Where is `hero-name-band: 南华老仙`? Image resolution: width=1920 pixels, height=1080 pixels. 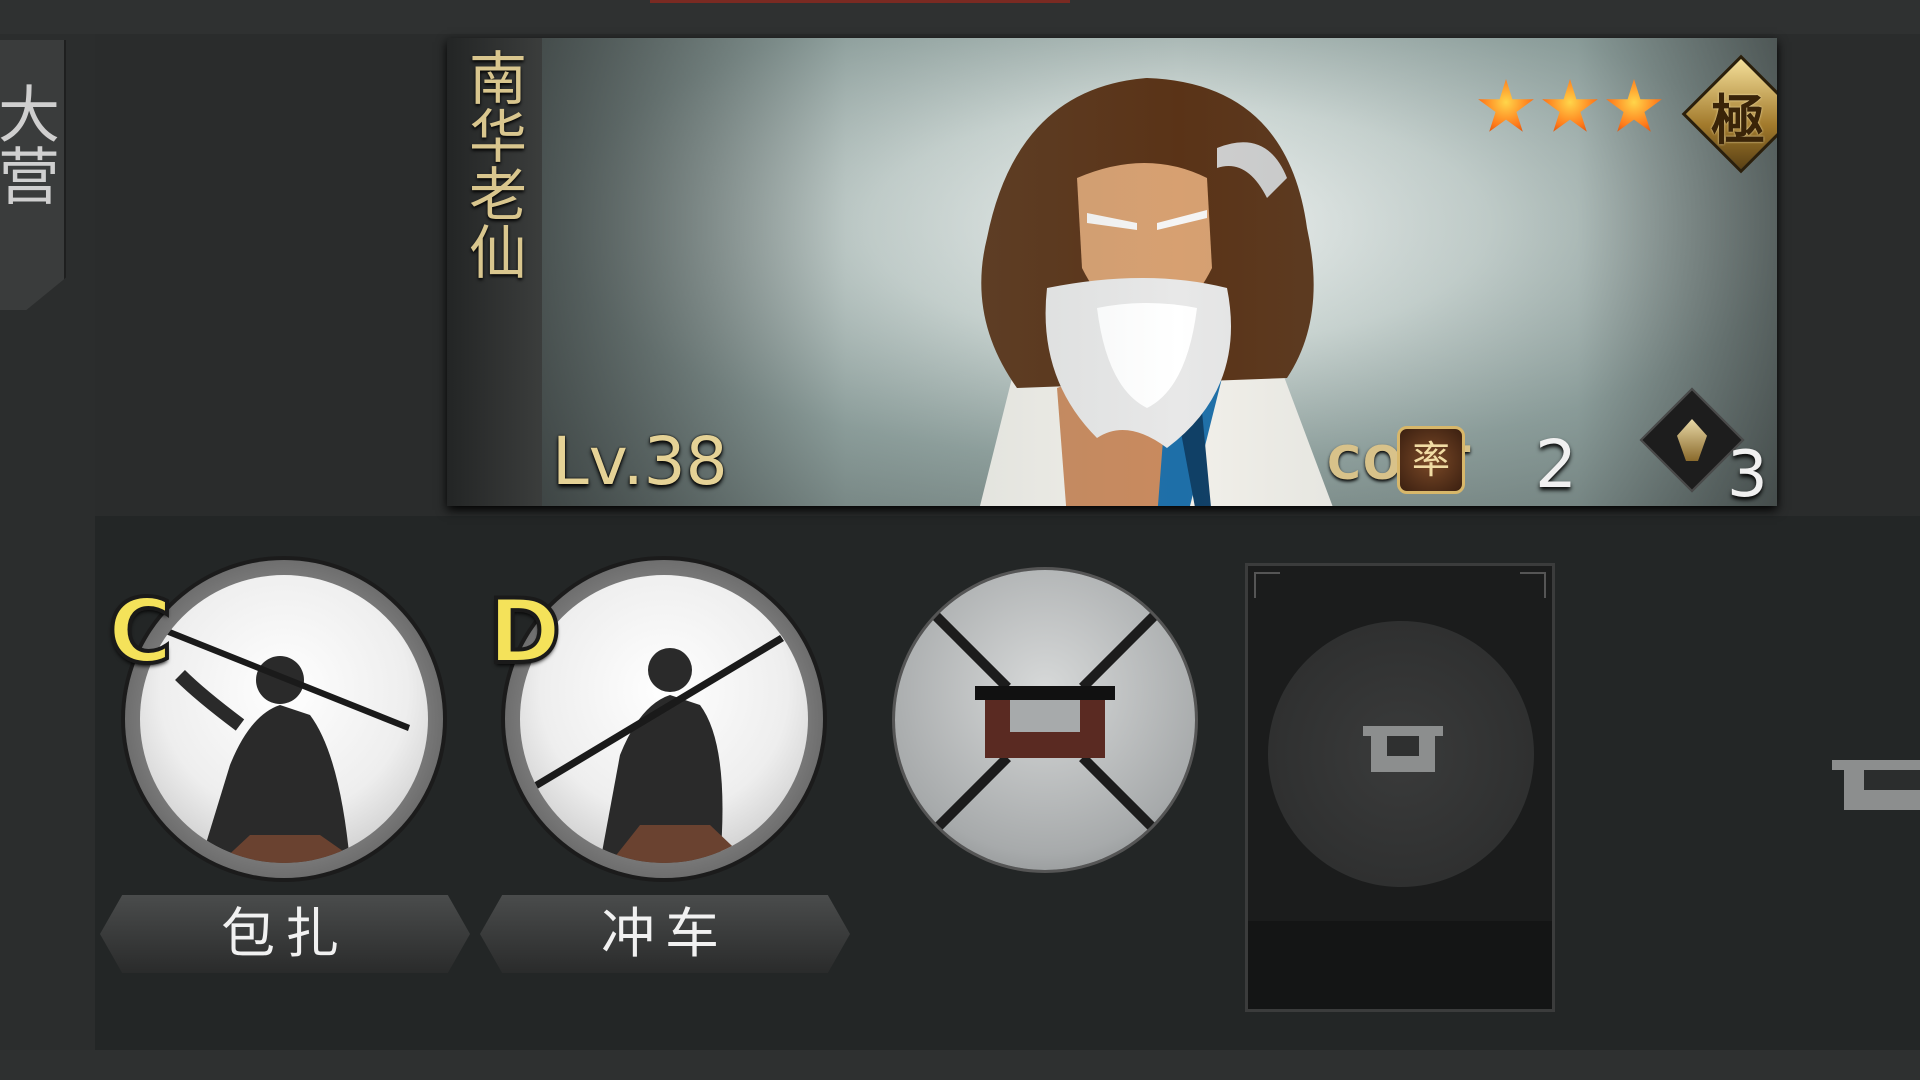
hero-name-band: 南华老仙 is located at coordinates (494, 272).